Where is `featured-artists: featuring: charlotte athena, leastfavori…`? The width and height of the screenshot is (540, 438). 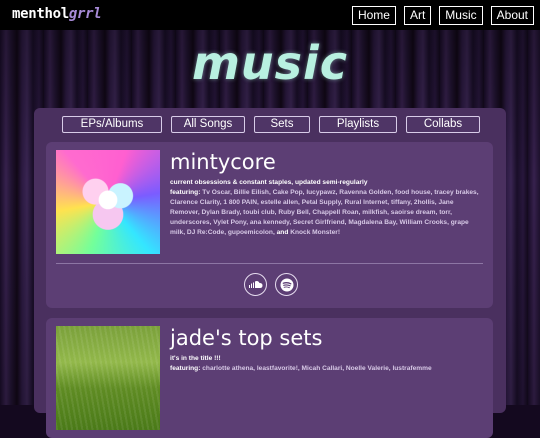
featured-artists: featuring: charlotte athena, leastfavori… is located at coordinates (326, 369).